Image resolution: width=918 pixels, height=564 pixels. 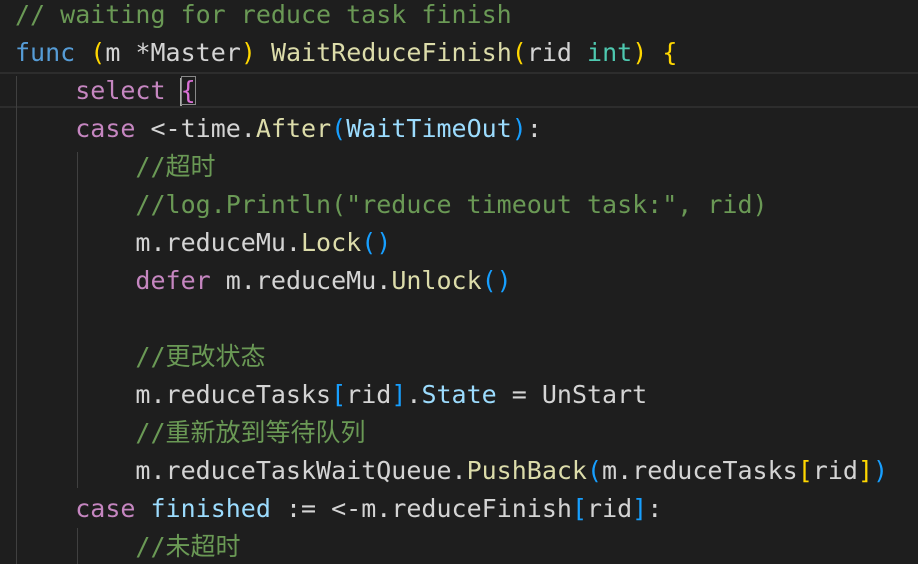 What do you see at coordinates (572, 394) in the screenshot?
I see `code-token: = UnStart` at bounding box center [572, 394].